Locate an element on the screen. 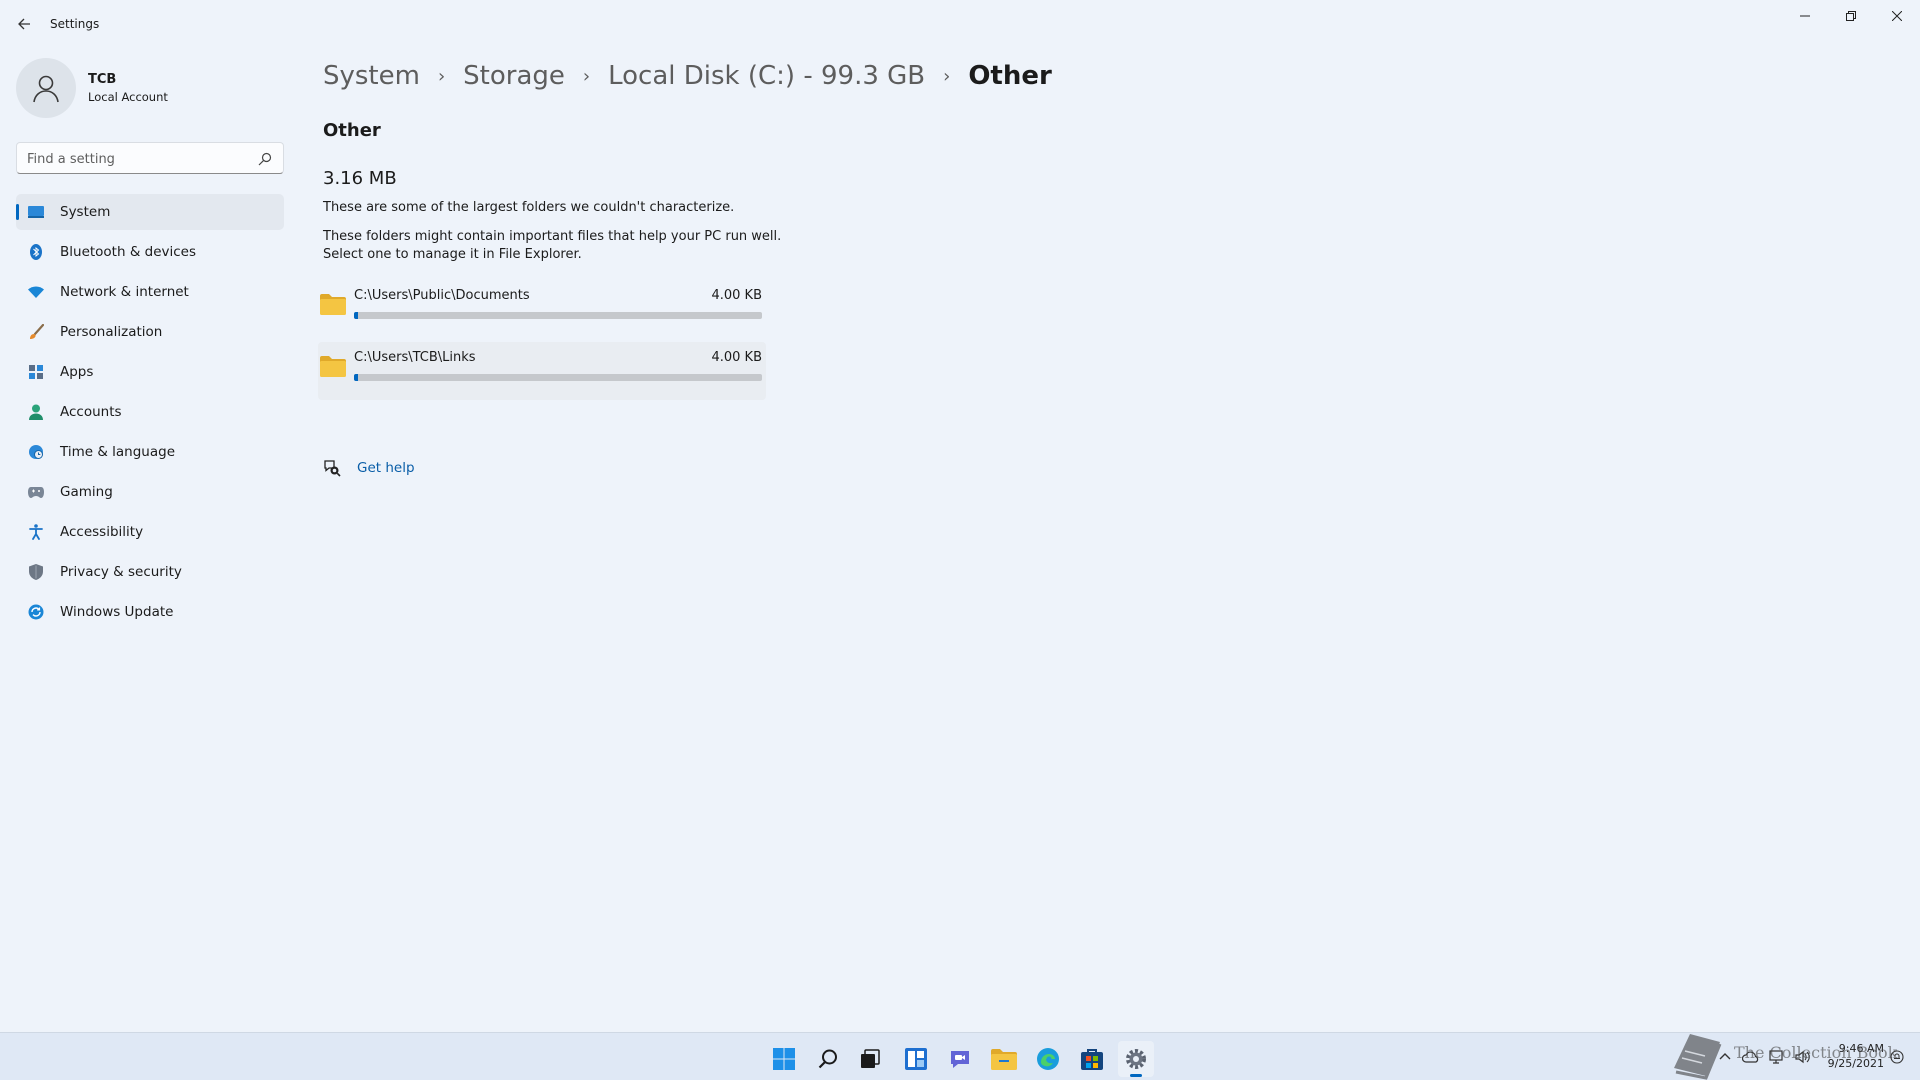 Image resolution: width=1920 pixels, height=1080 pixels. bluetooth-icon is located at coordinates (36, 252).